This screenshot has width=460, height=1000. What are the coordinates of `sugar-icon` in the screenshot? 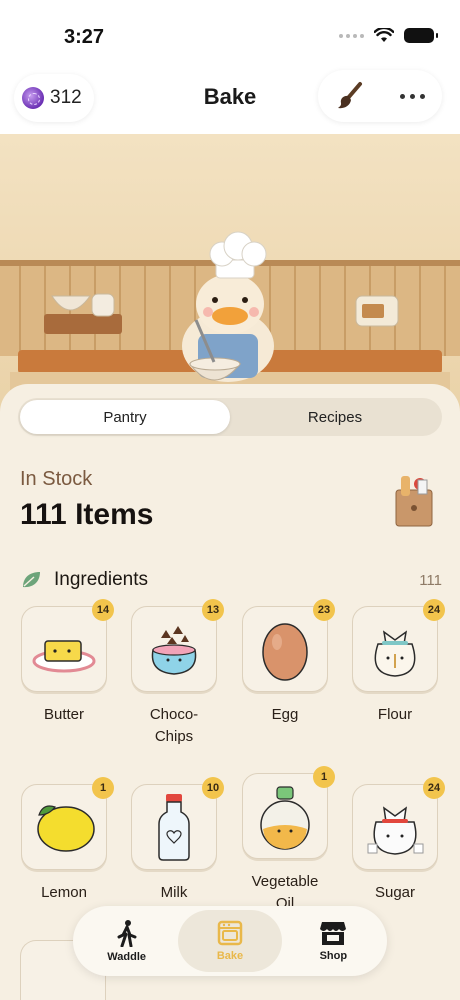 It's located at (395, 830).